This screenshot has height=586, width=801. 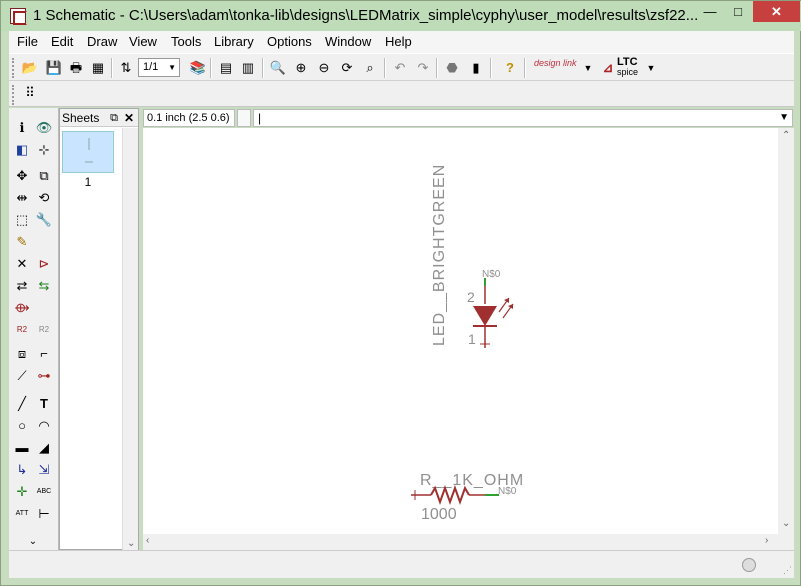 What do you see at coordinates (22, 426) in the screenshot?
I see `circle-icon: ○` at bounding box center [22, 426].